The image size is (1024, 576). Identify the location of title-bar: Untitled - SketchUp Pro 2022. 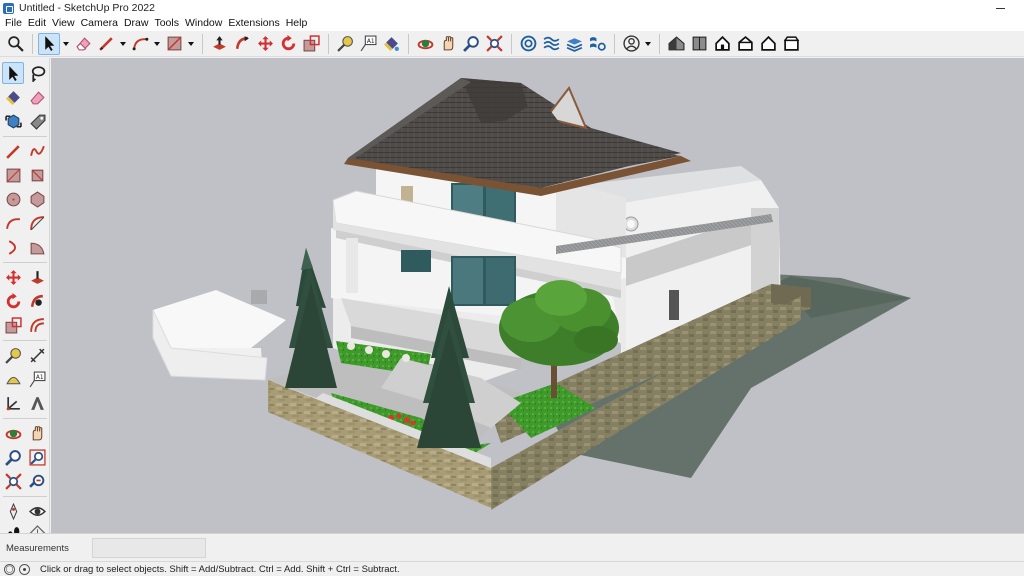
(512, 8).